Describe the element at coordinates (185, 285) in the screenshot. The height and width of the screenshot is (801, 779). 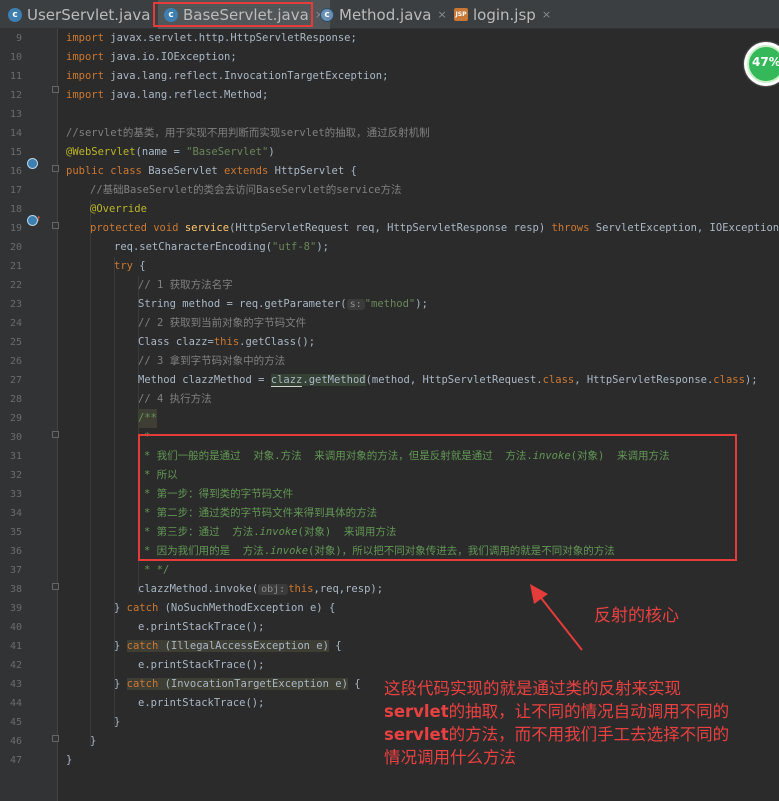
I see `code-line: // 1 获取方法名字` at that location.